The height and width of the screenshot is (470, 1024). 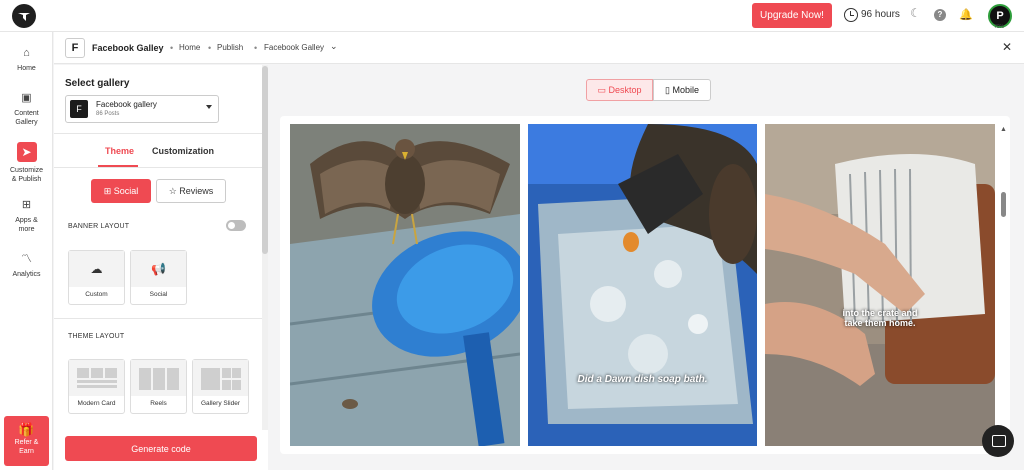 I want to click on banner-card-label: Social, so click(x=158, y=294).